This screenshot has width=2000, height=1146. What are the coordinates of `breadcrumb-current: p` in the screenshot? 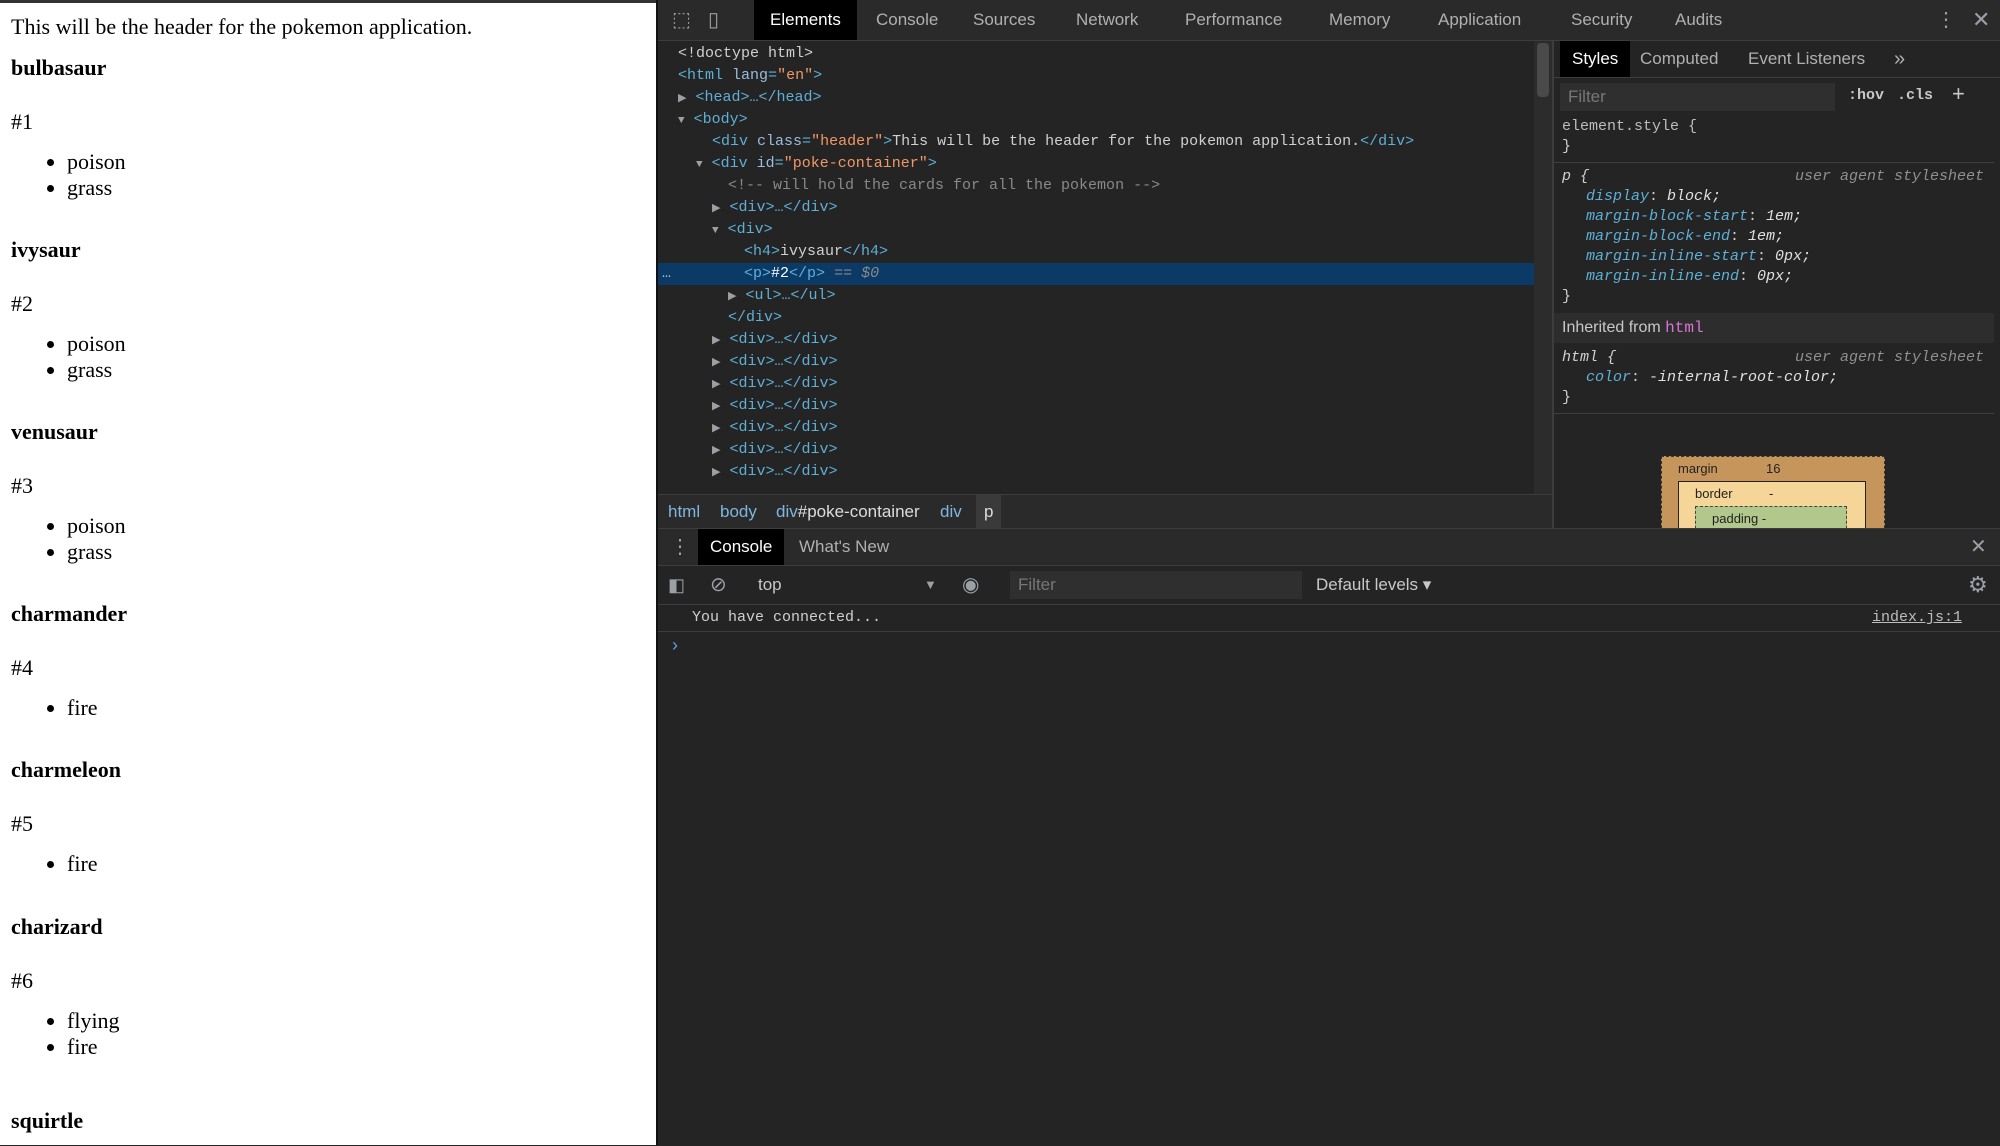 It's located at (989, 512).